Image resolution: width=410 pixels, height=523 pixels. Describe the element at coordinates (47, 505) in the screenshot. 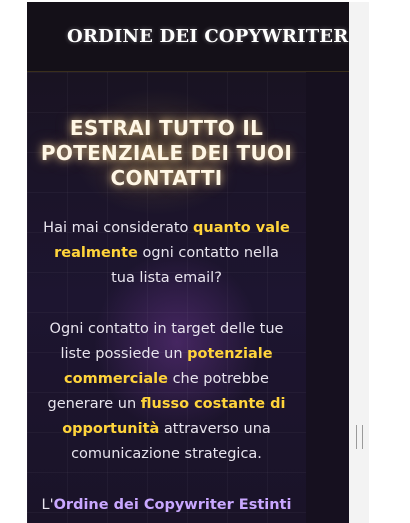

I see `text: L'` at that location.